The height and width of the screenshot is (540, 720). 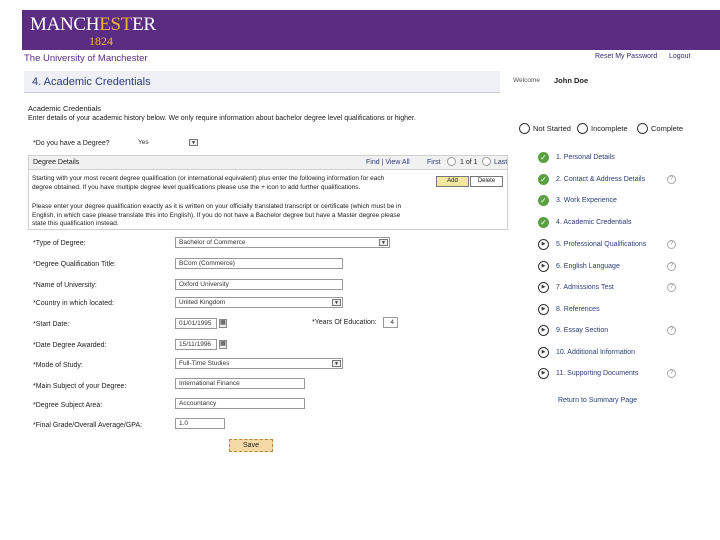 What do you see at coordinates (101, 41) in the screenshot?
I see `logo-year: 1824` at bounding box center [101, 41].